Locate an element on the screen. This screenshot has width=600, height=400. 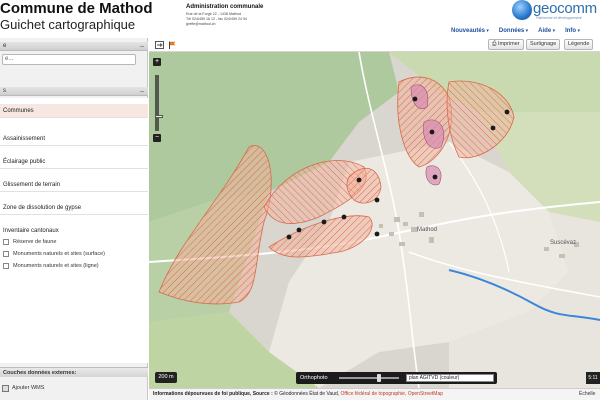
layer-eclairage-public: Éclairage public is located at coordinates (74, 162).